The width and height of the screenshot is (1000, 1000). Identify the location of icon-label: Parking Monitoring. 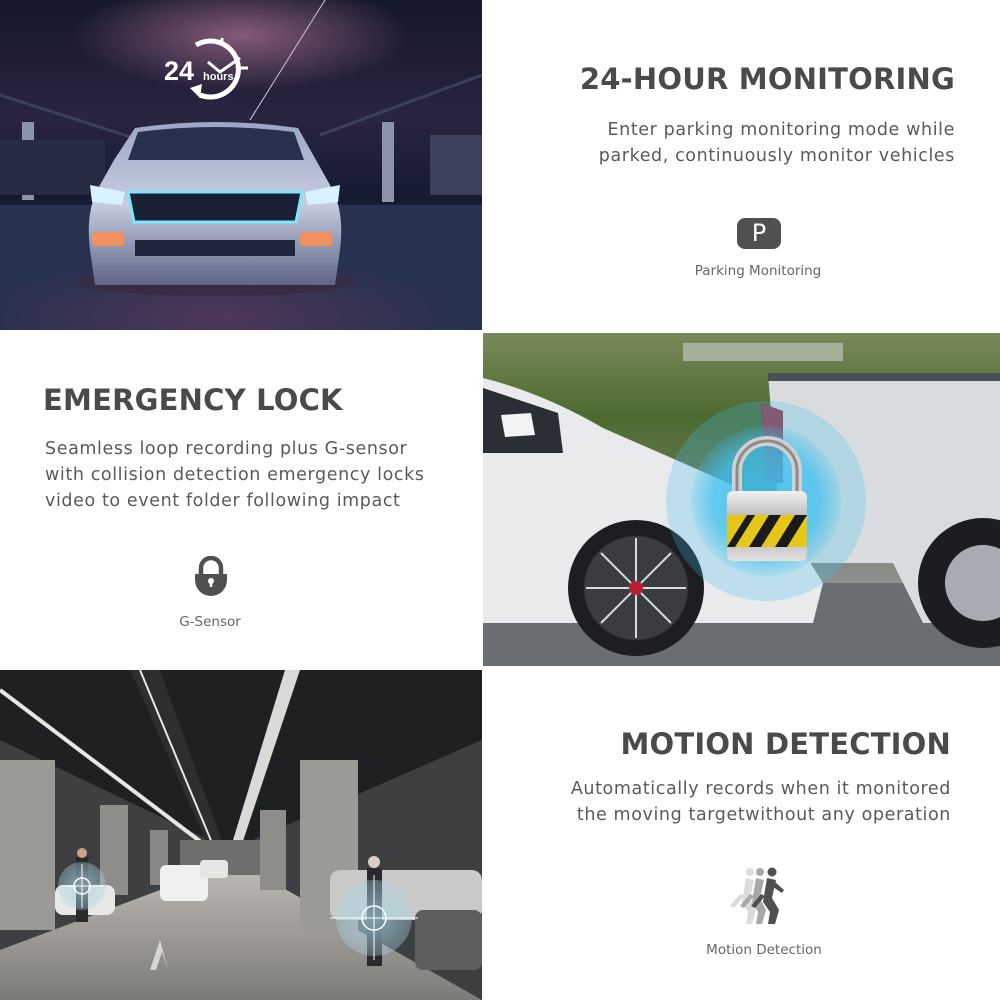
(758, 271).